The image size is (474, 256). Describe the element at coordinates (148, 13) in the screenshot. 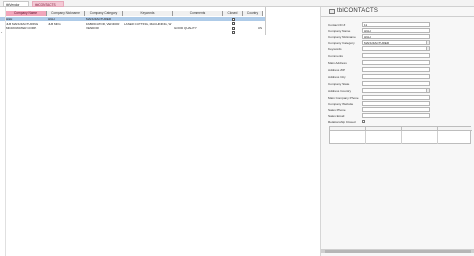

I see `col-header-keywords: Keywords` at that location.